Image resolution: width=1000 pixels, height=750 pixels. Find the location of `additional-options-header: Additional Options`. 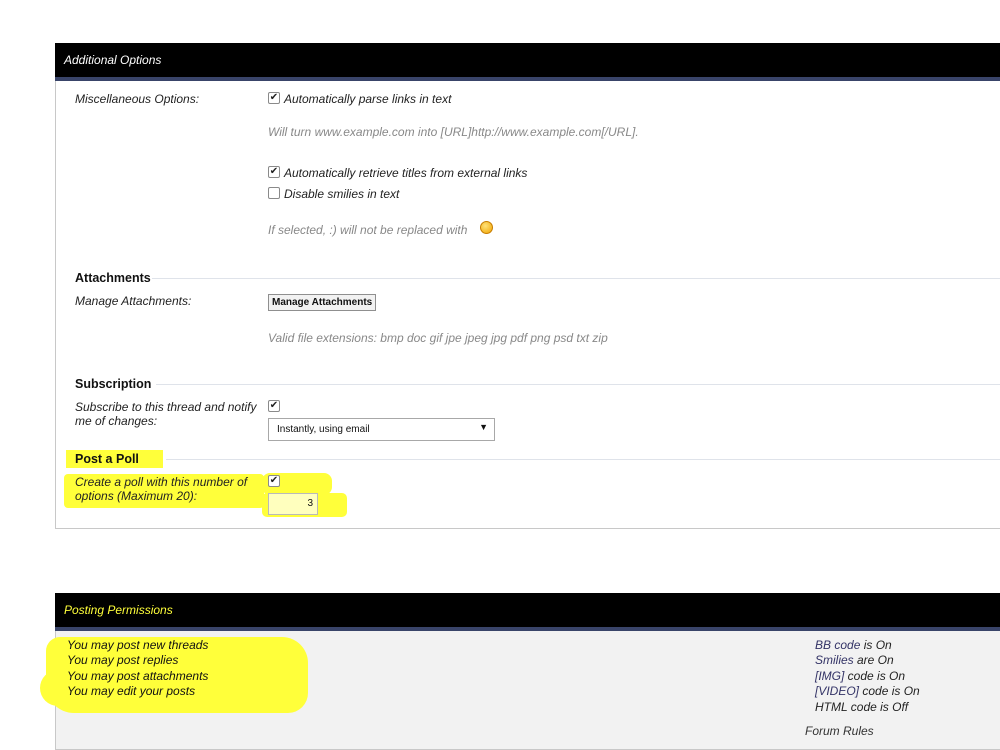

additional-options-header: Additional Options is located at coordinates (527, 62).